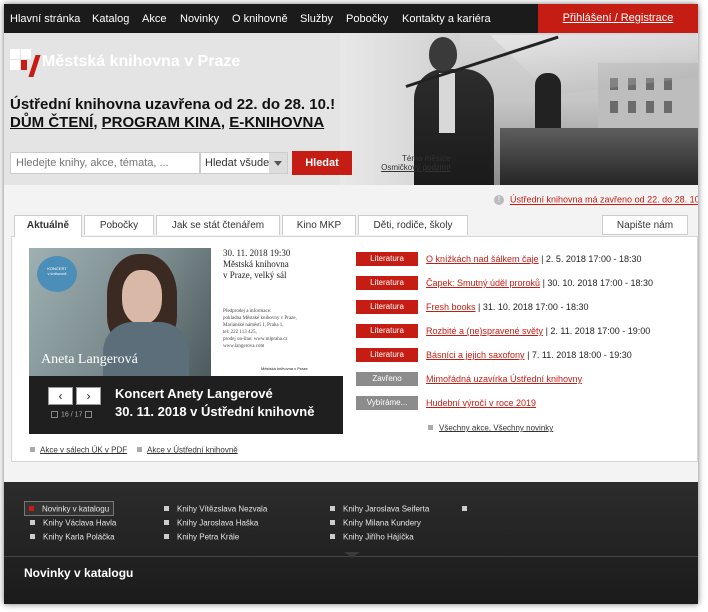 The image size is (708, 612). I want to click on tab-aktualne: Aktuálně, so click(48, 226).